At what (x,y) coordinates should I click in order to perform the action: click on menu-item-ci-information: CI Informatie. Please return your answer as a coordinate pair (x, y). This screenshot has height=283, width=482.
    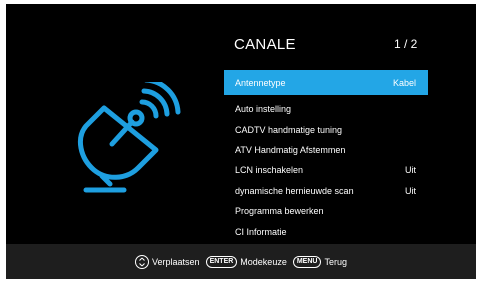
    Looking at the image, I should click on (326, 231).